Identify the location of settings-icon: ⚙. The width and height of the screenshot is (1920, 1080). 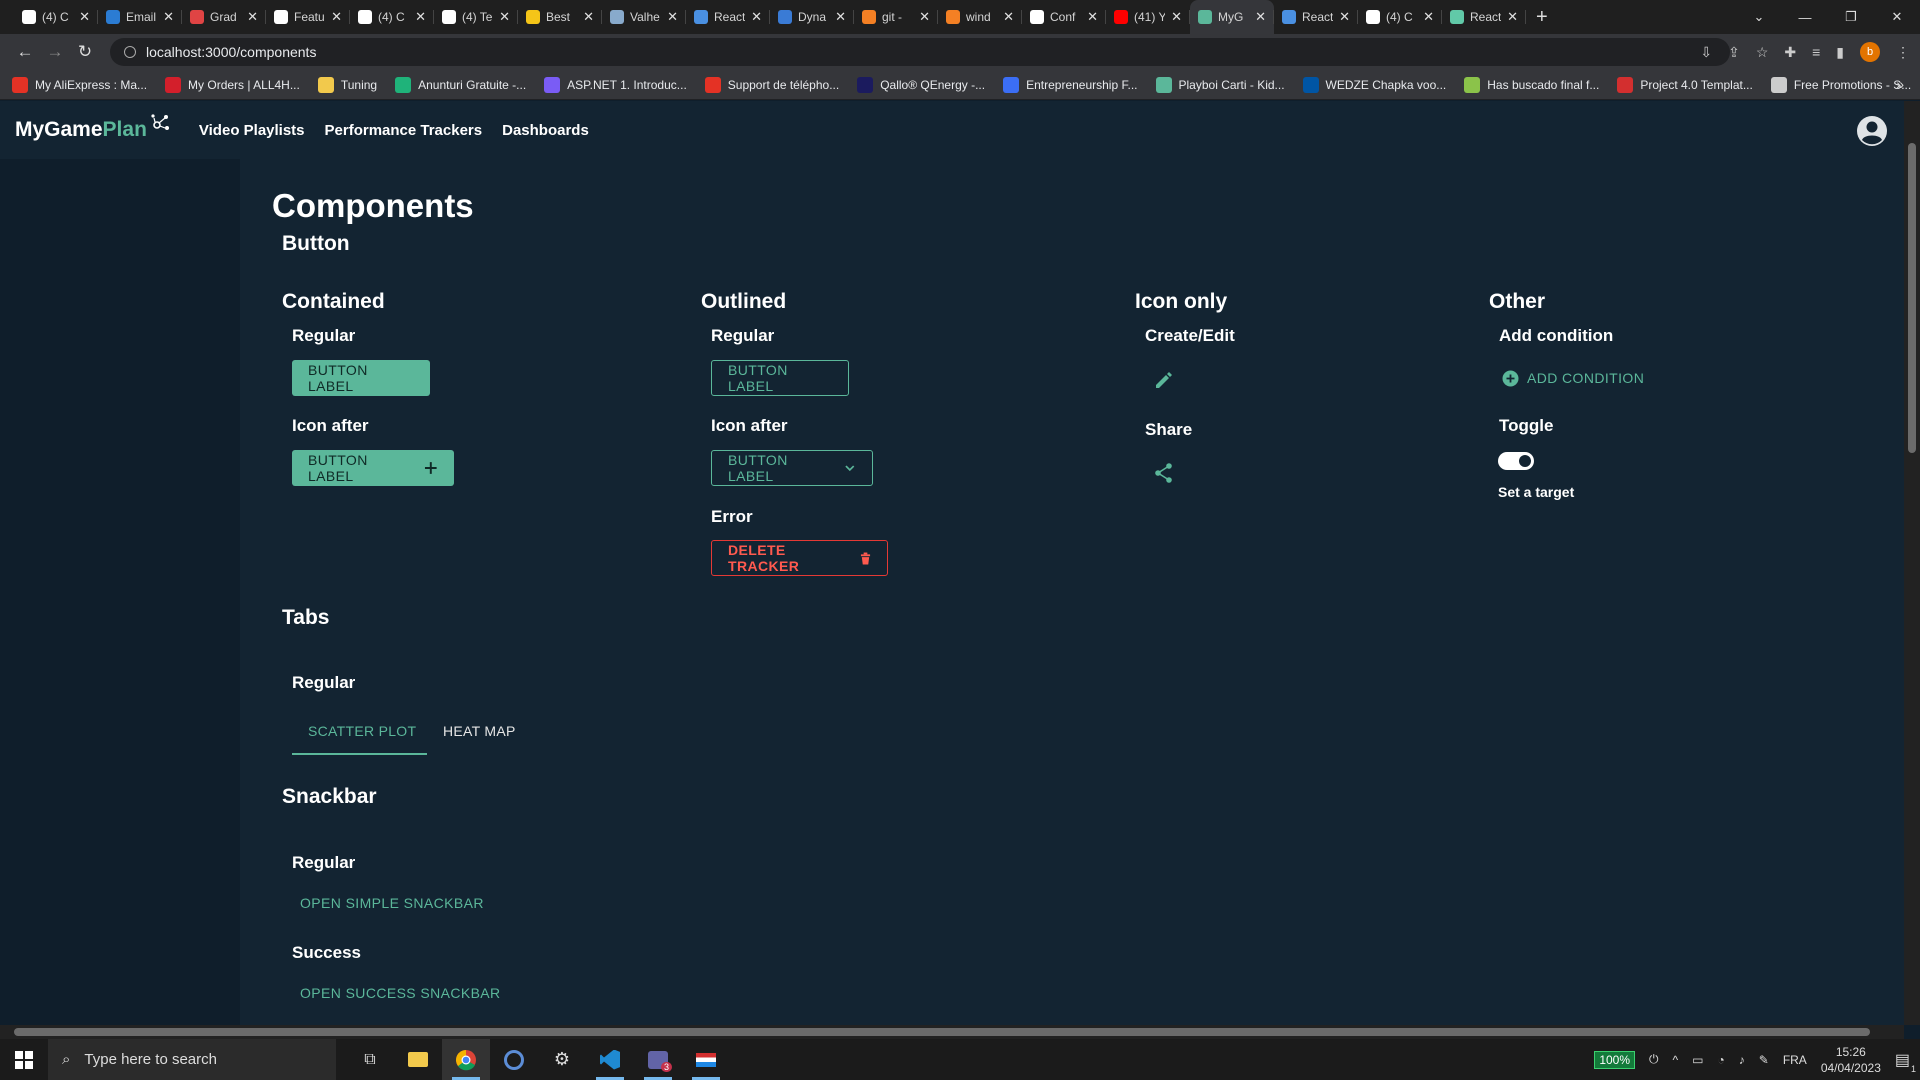
(562, 1059).